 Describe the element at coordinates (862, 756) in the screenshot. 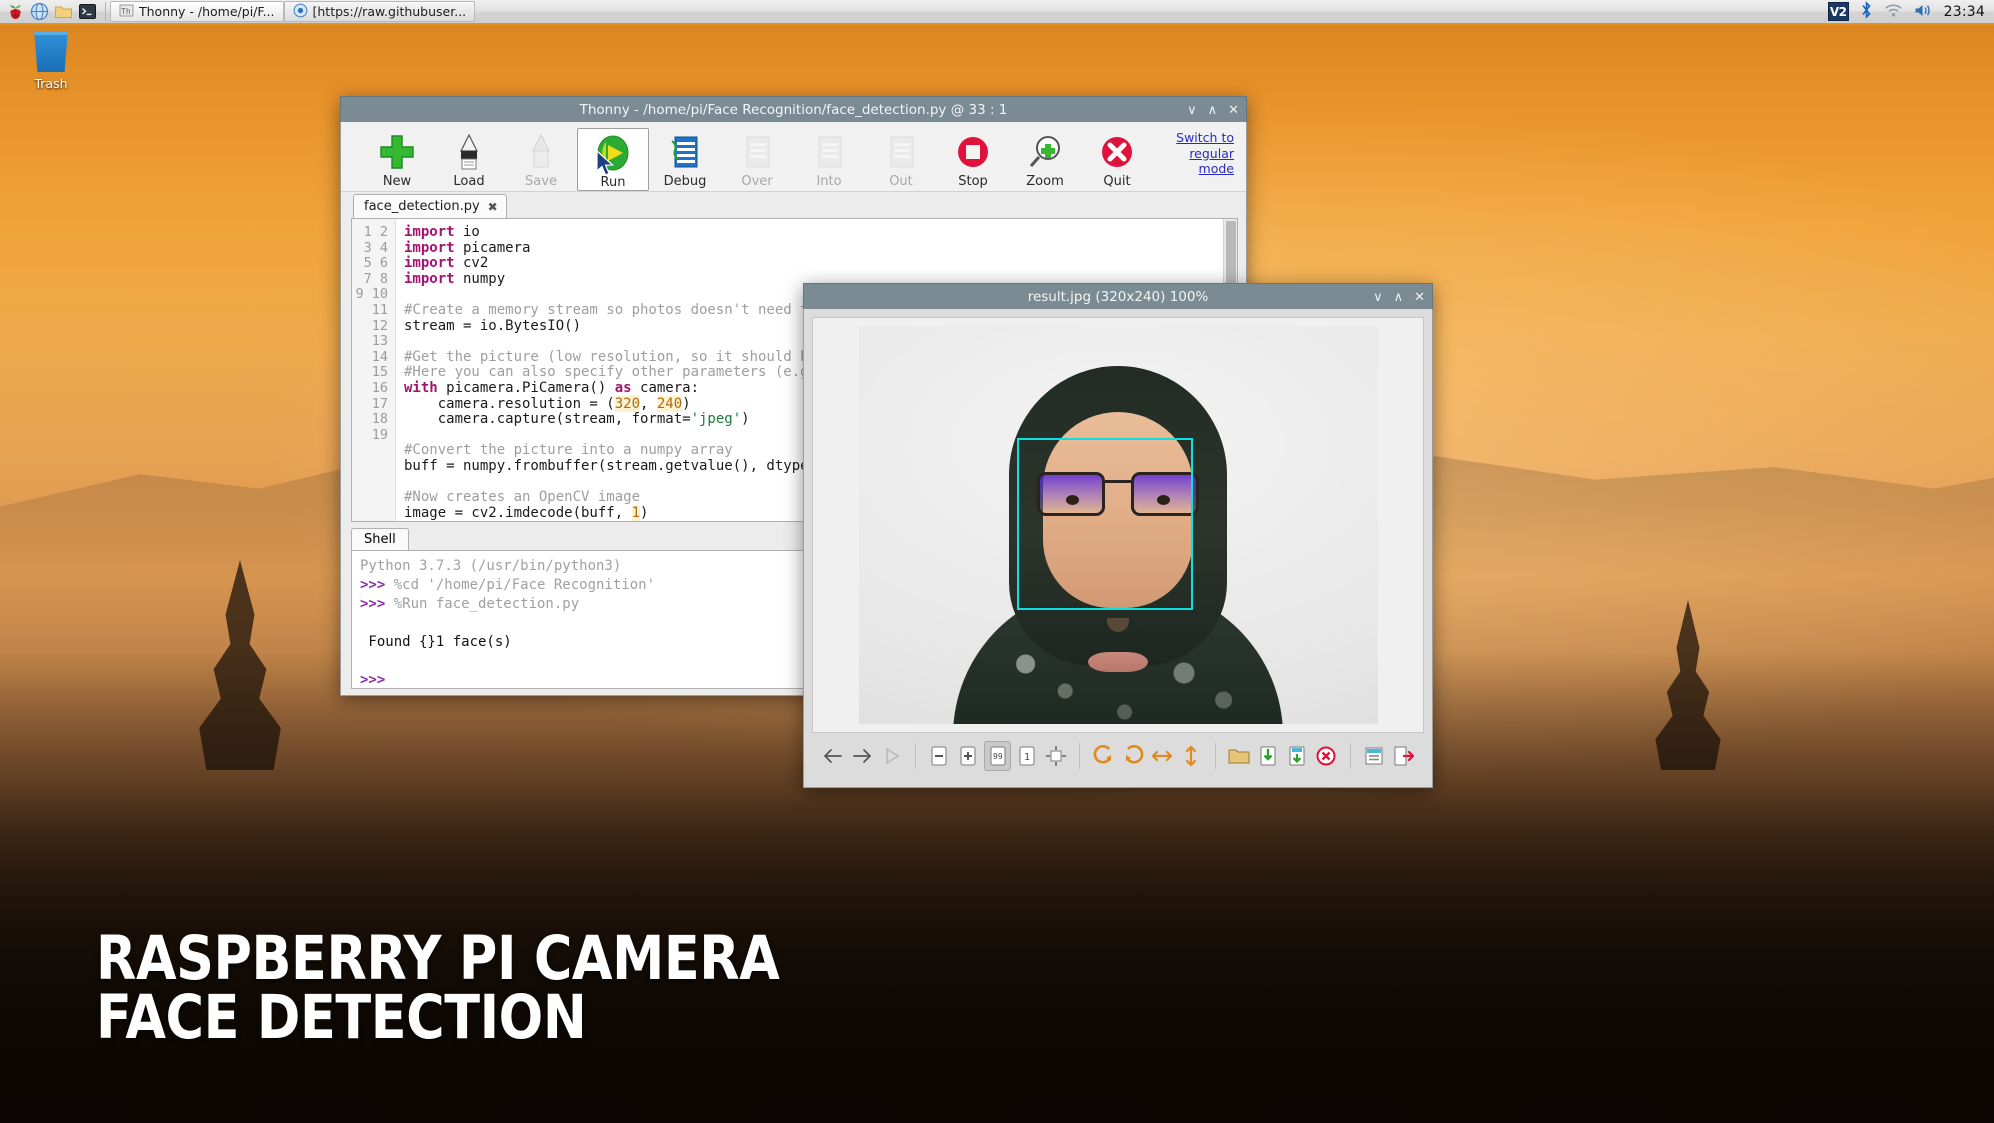

I see `next-image-button` at that location.